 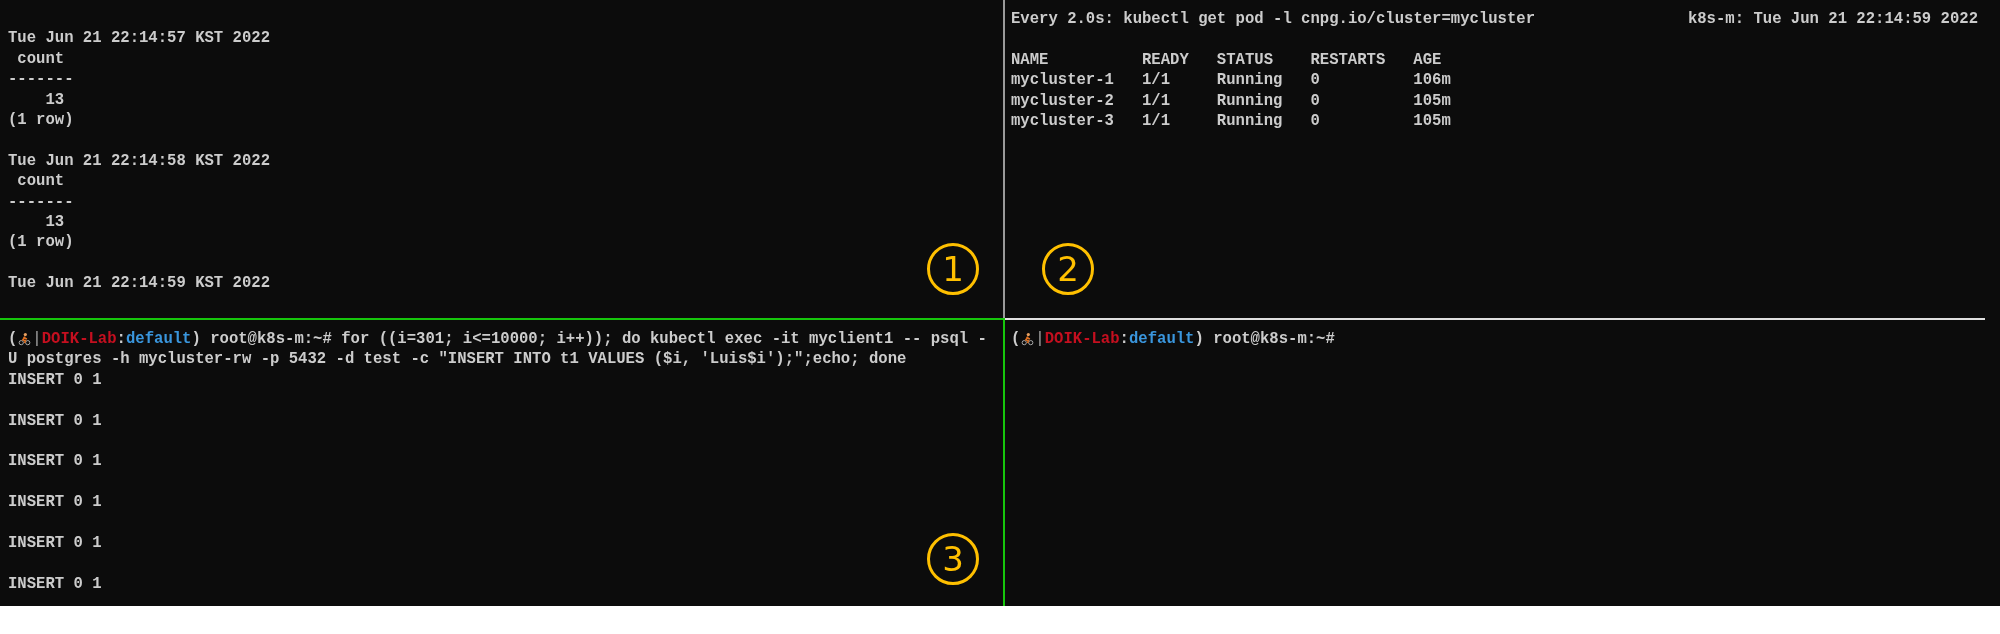 I want to click on table-cell-text: mycluster-2, so click(x=1063, y=100).